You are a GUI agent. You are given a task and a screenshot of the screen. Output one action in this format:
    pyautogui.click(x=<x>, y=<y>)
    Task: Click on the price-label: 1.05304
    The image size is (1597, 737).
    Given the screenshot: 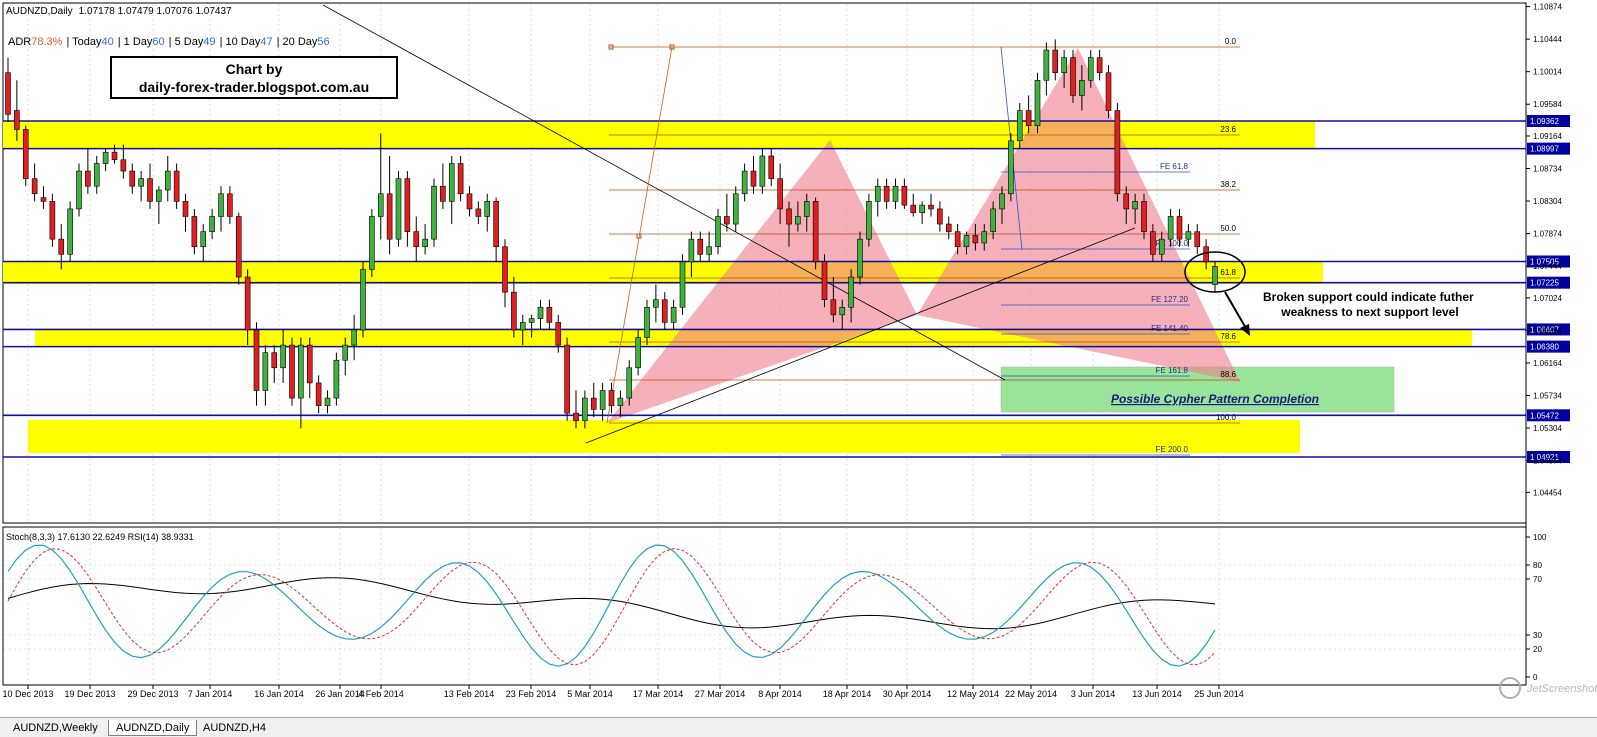 What is the action you would take?
    pyautogui.click(x=1547, y=428)
    